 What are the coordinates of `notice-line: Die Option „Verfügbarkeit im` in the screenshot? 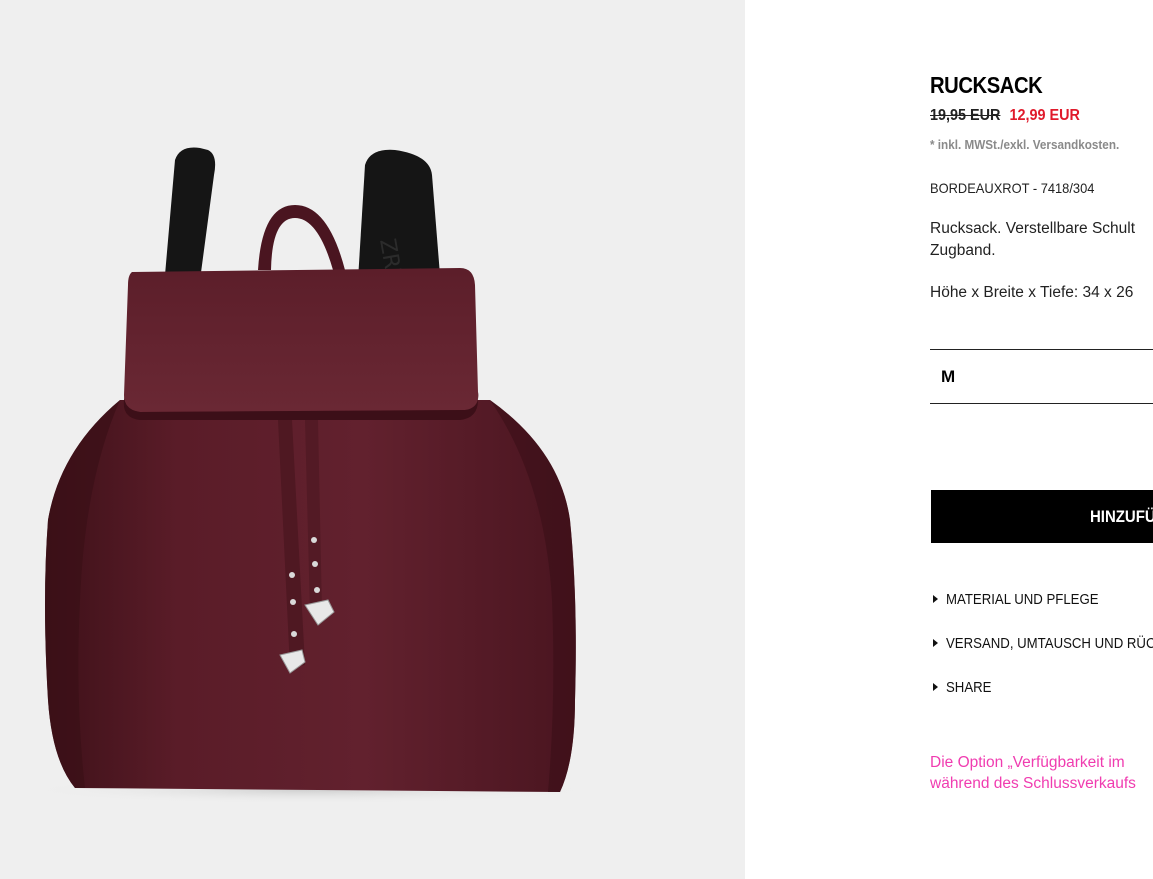 It's located at (1027, 762).